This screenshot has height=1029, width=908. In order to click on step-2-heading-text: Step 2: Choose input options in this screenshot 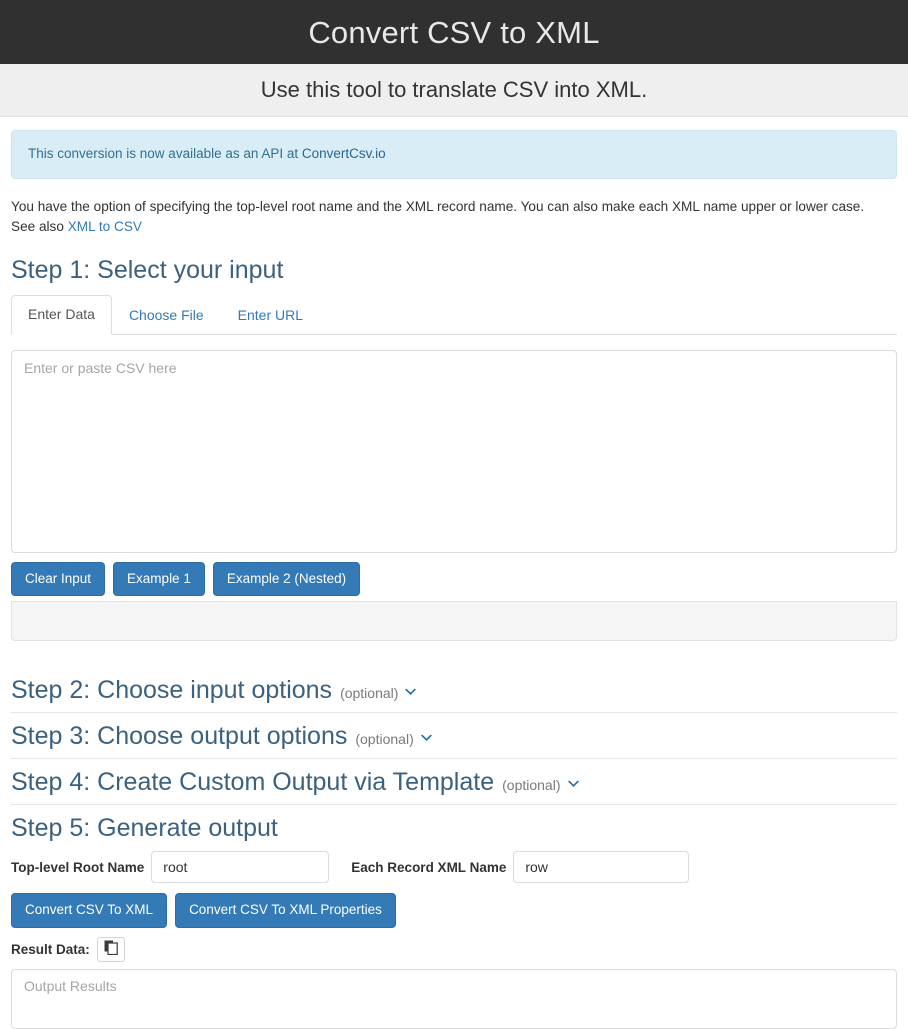, I will do `click(172, 690)`.